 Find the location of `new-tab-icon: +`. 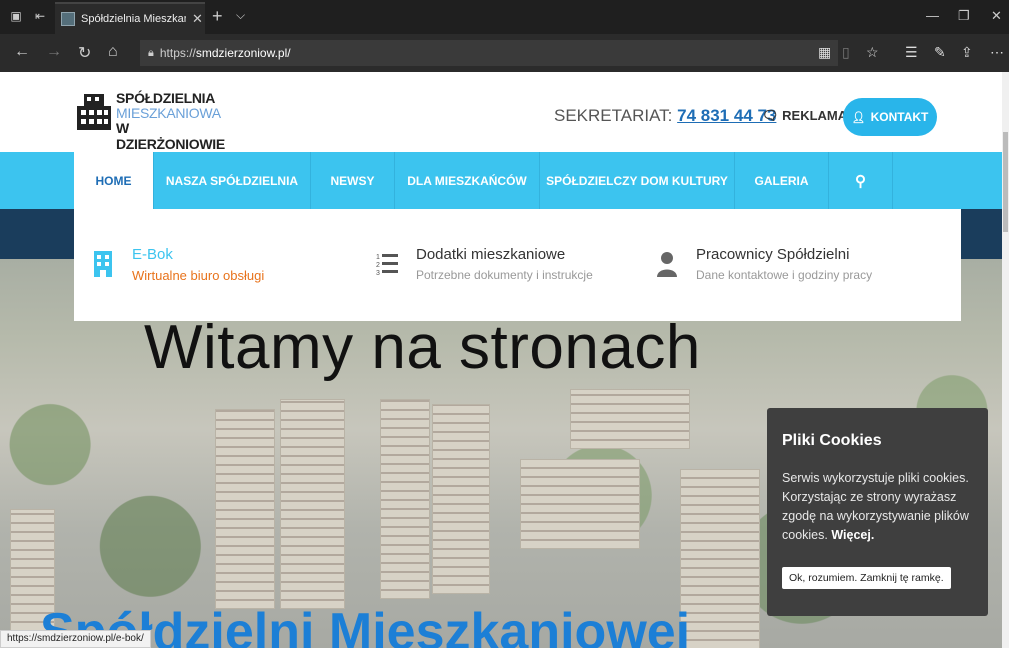

new-tab-icon: + is located at coordinates (217, 16).